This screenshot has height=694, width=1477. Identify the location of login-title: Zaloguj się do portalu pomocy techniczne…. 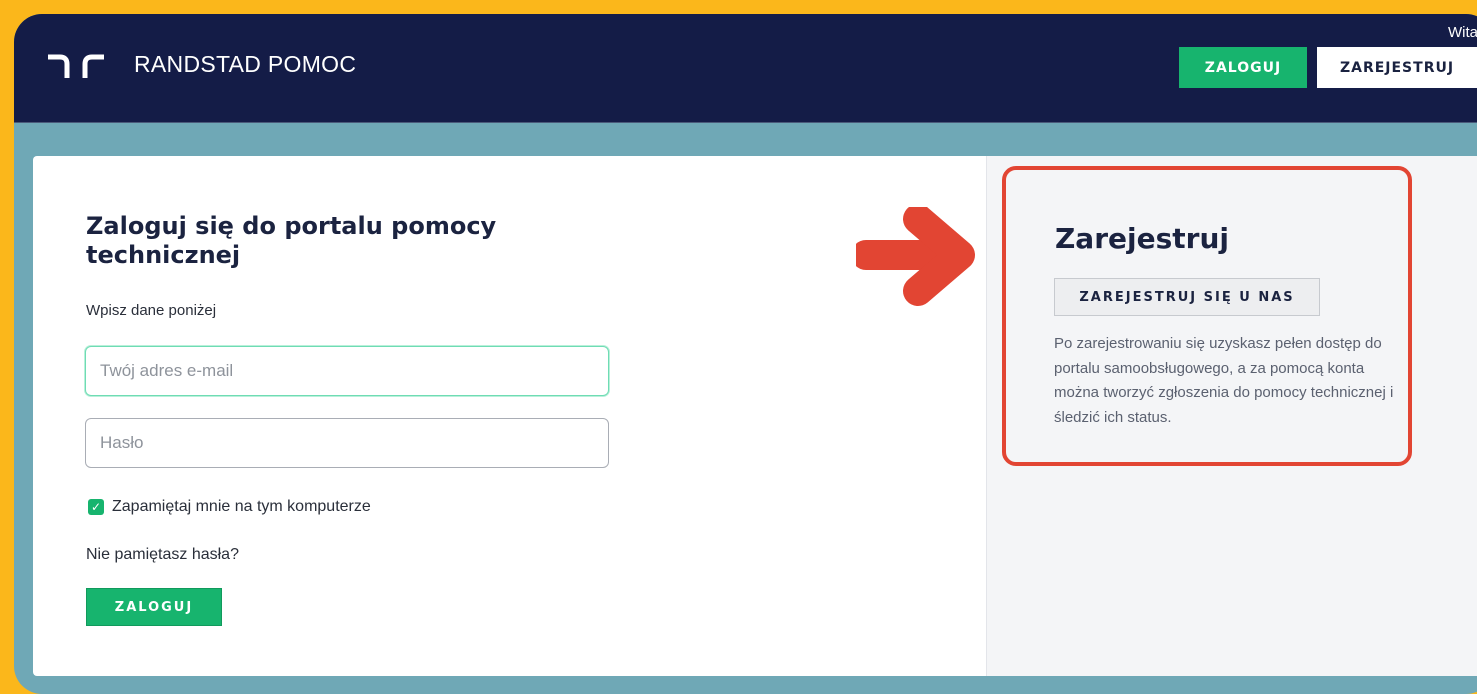
(291, 240).